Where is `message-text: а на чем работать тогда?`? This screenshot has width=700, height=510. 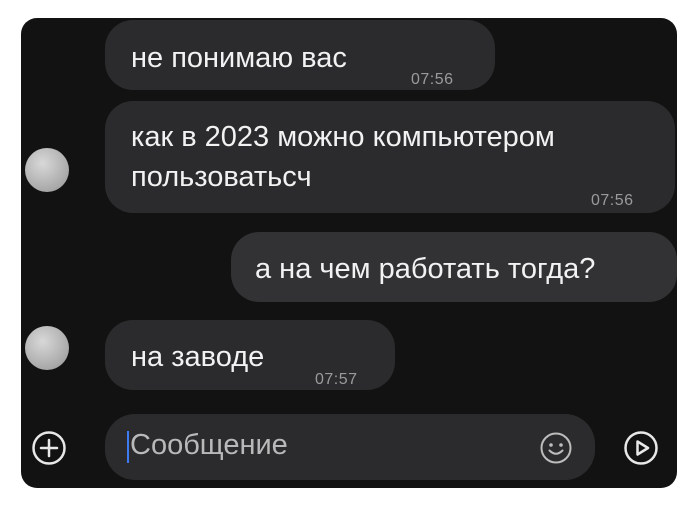 message-text: а на чем работать тогда? is located at coordinates (425, 269).